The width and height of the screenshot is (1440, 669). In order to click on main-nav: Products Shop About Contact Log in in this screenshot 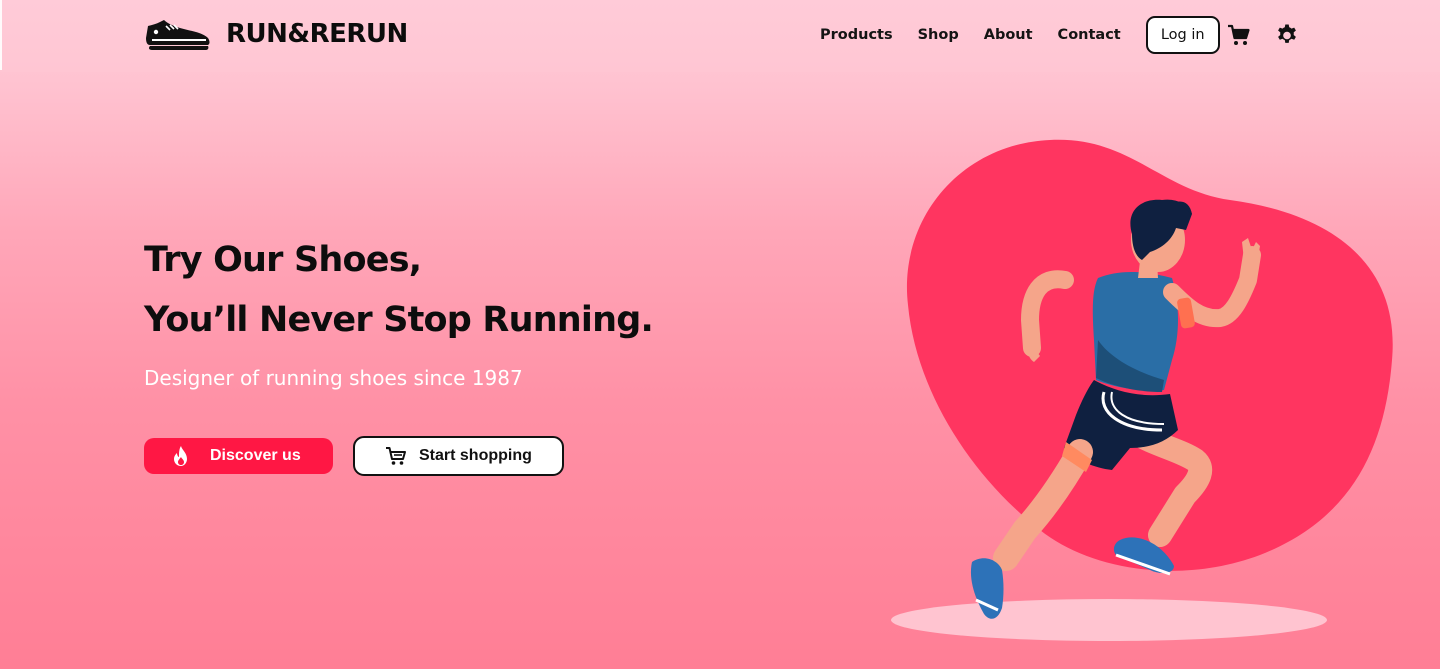, I will do `click(1020, 35)`.